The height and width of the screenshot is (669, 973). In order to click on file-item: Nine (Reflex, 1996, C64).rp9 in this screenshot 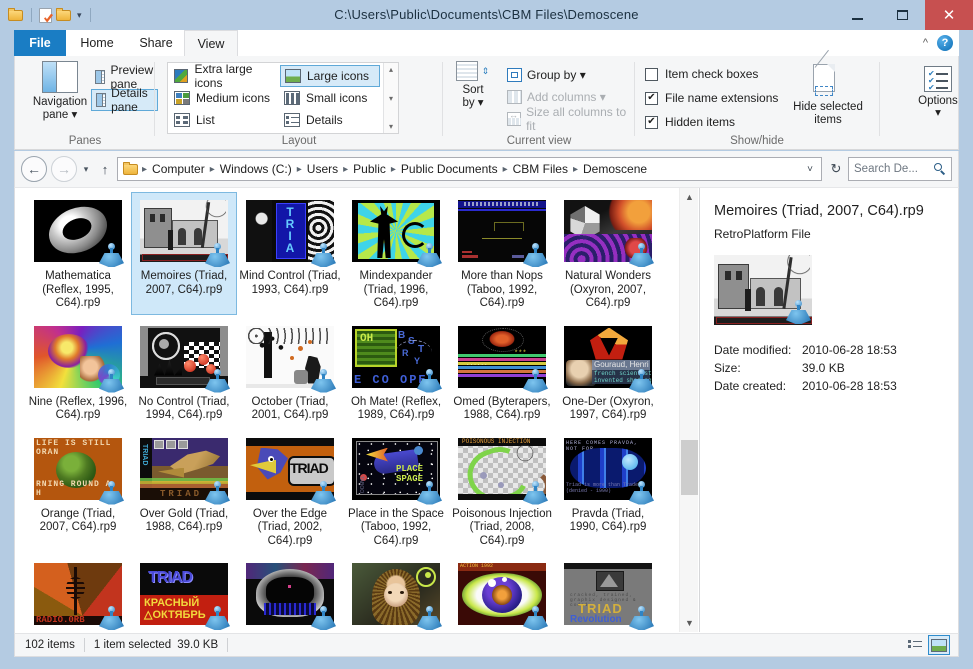, I will do `click(78, 372)`.